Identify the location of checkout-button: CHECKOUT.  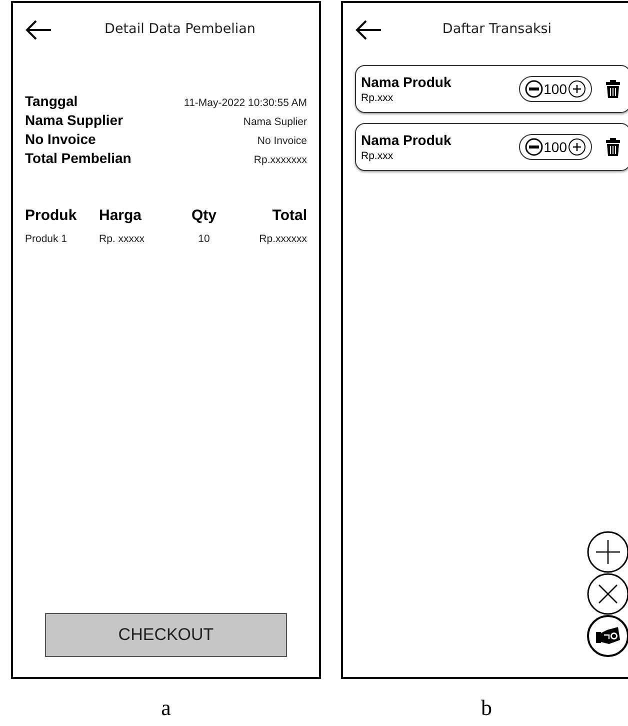
(166, 635).